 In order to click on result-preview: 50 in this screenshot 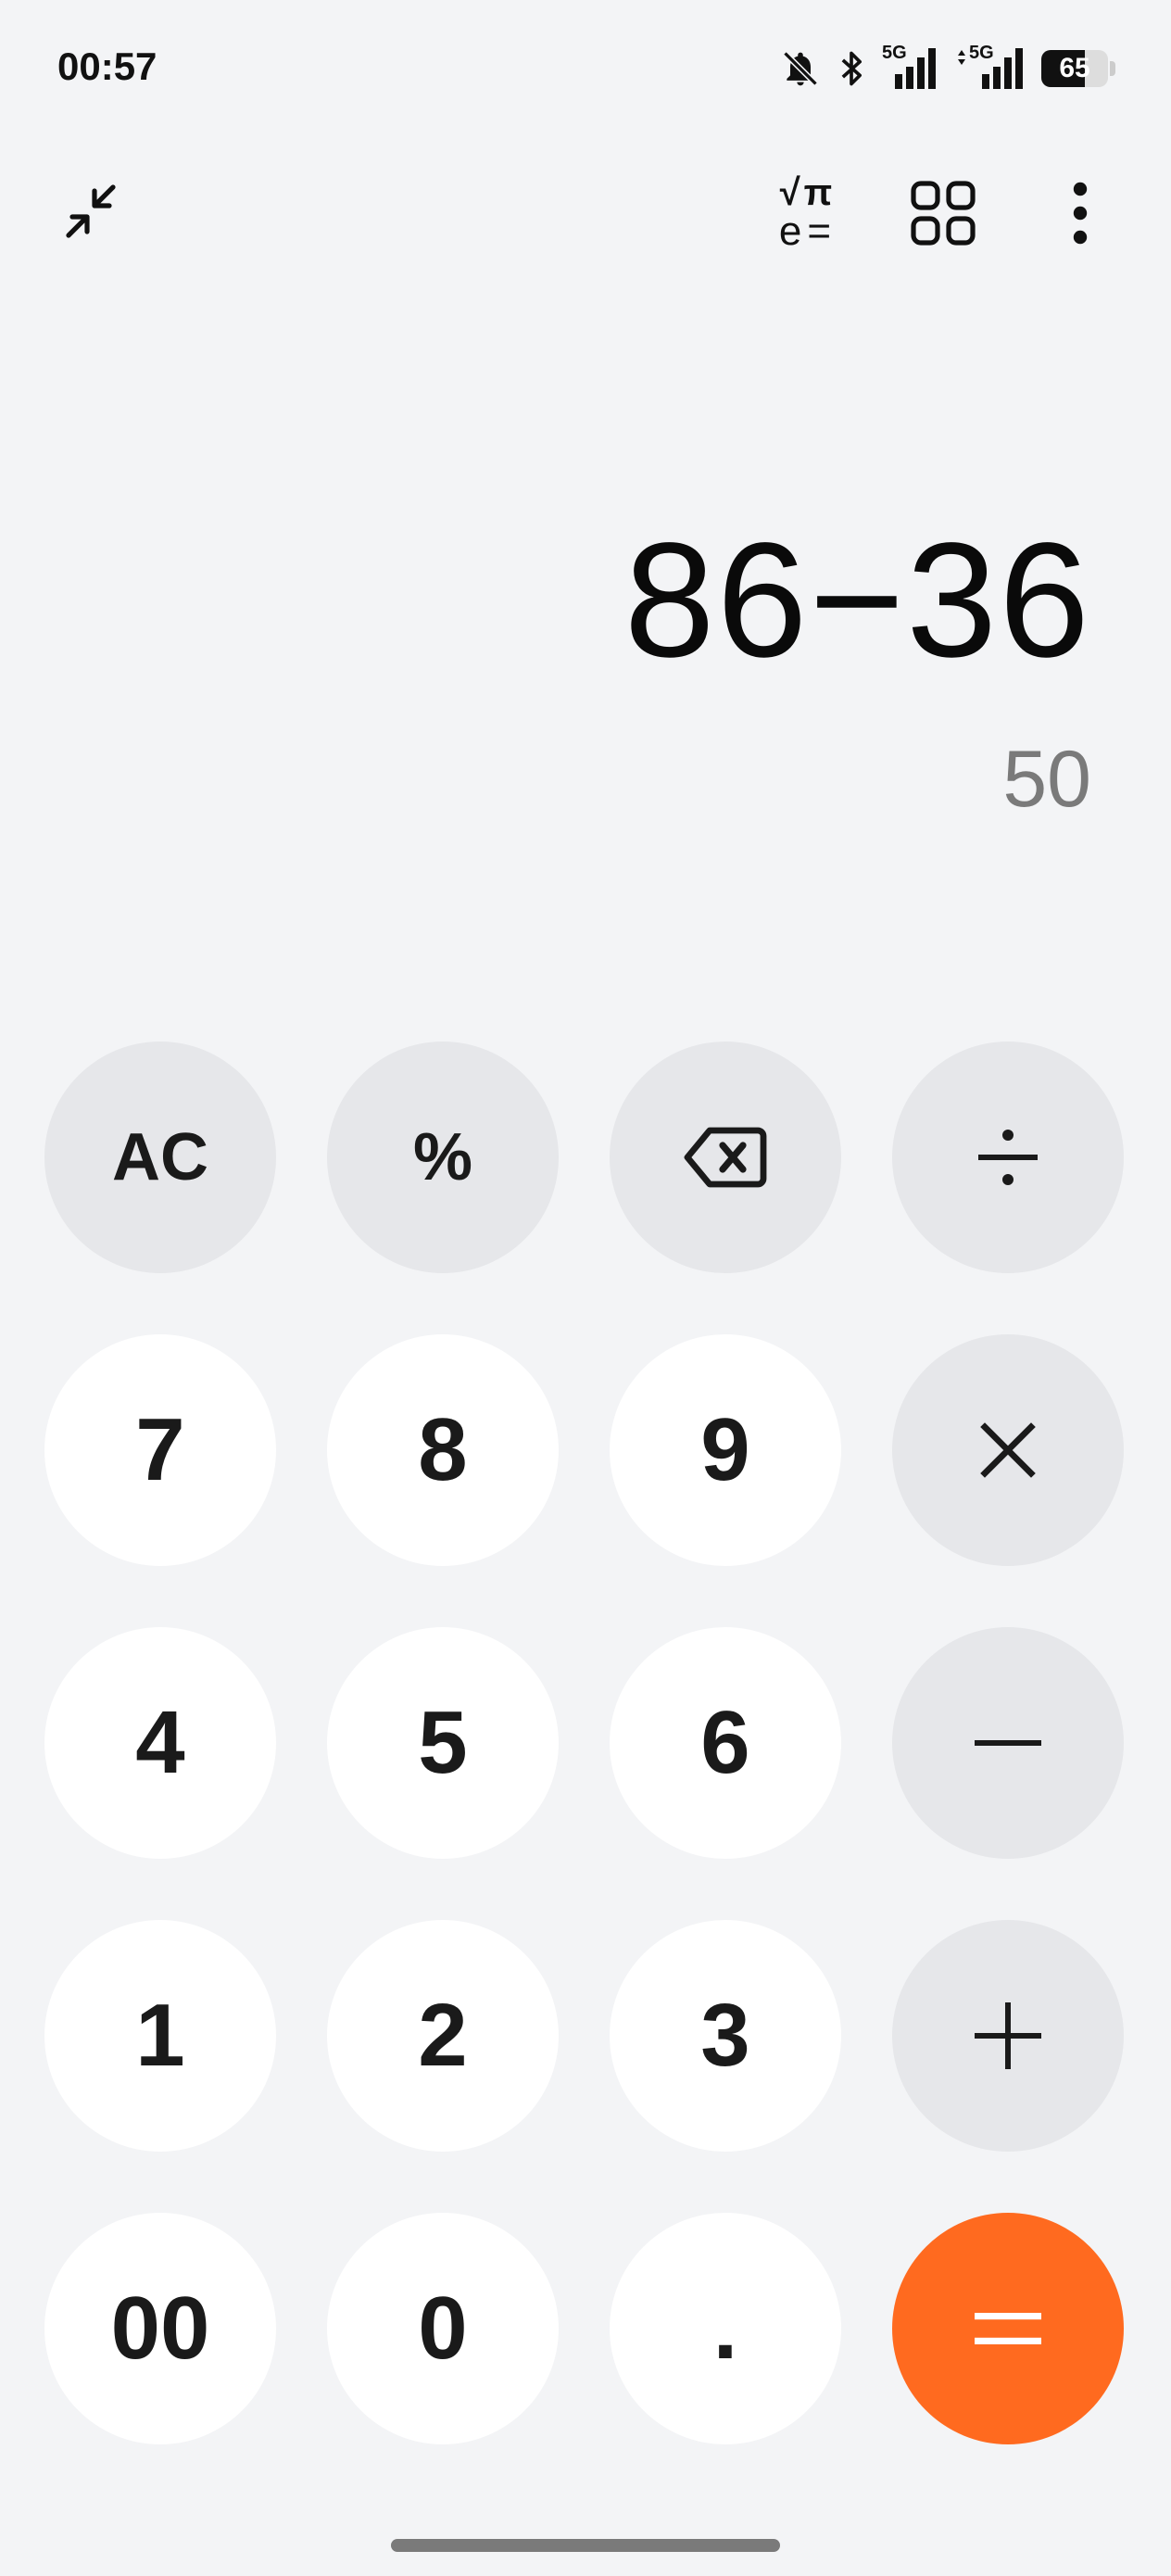, I will do `click(1047, 780)`.